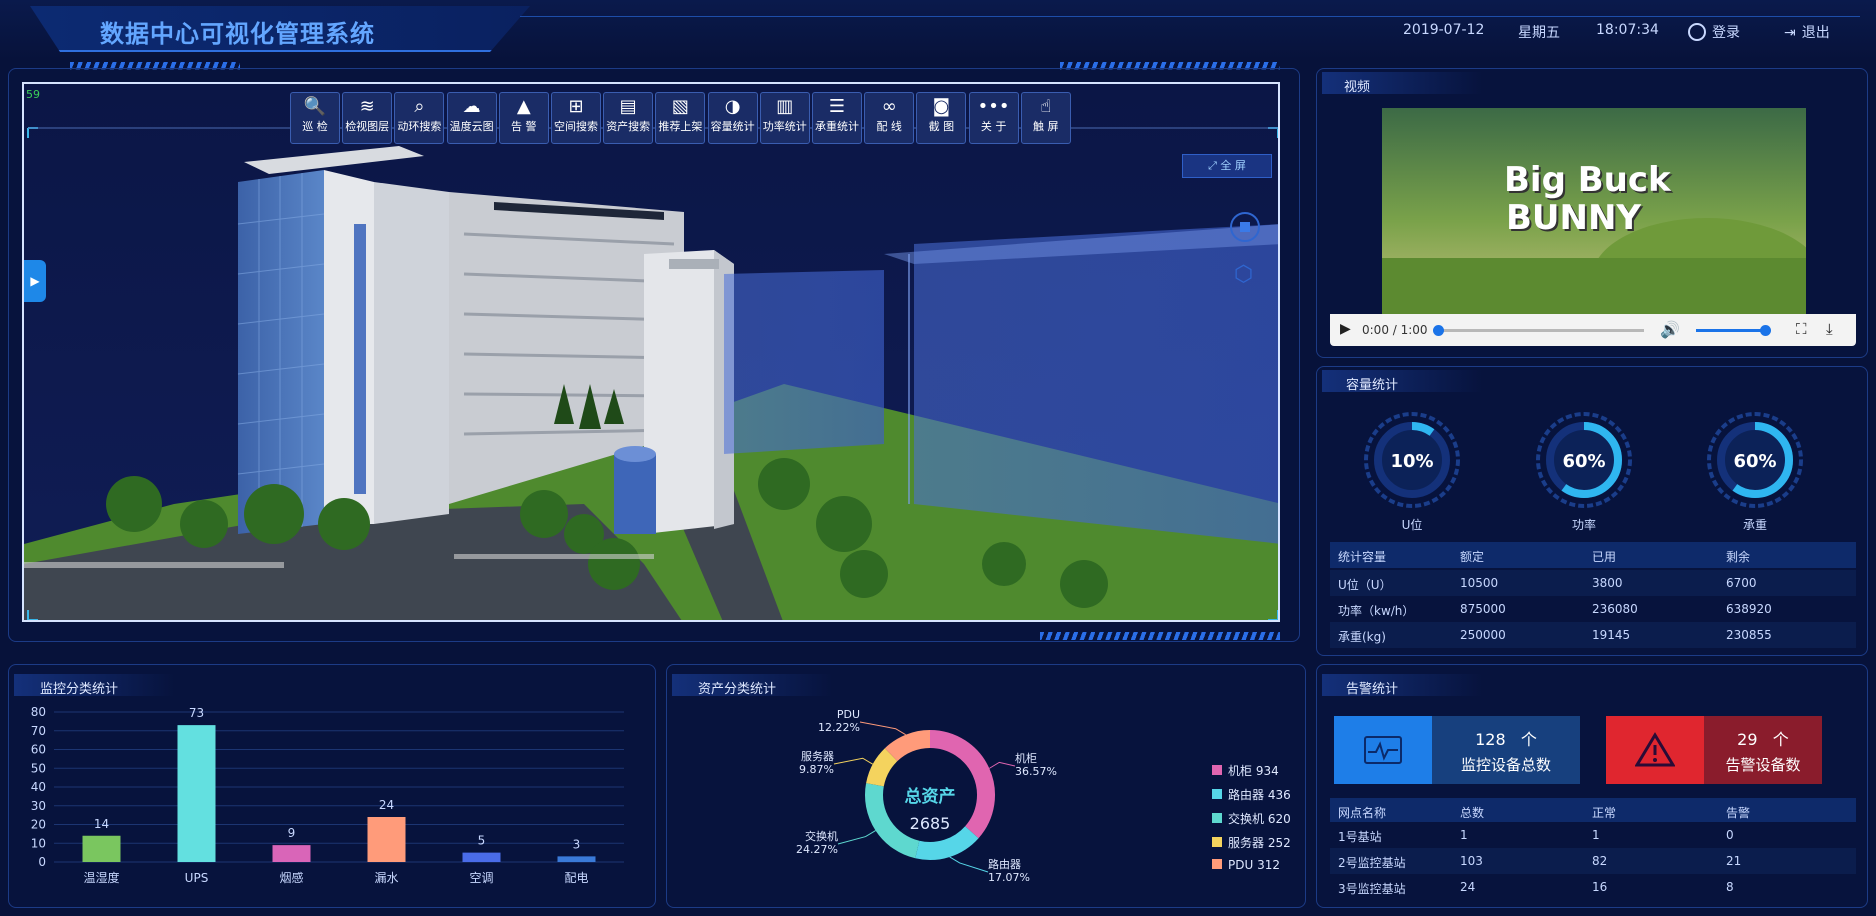 The image size is (1876, 916). What do you see at coordinates (1807, 32) in the screenshot?
I see `logout-button: ⇥ 退出` at bounding box center [1807, 32].